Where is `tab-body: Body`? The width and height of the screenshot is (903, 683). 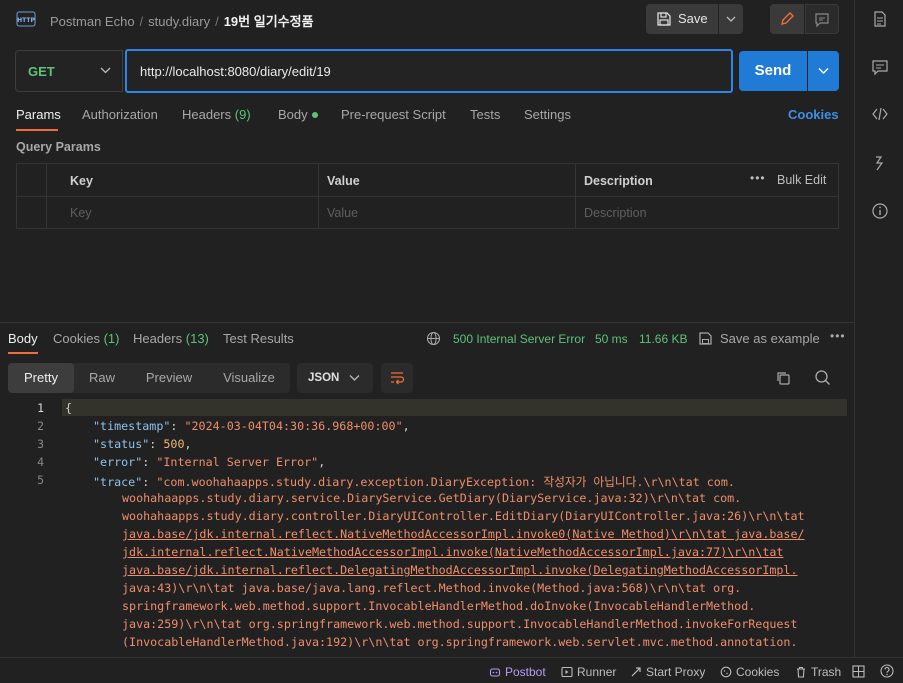 tab-body: Body is located at coordinates (298, 114).